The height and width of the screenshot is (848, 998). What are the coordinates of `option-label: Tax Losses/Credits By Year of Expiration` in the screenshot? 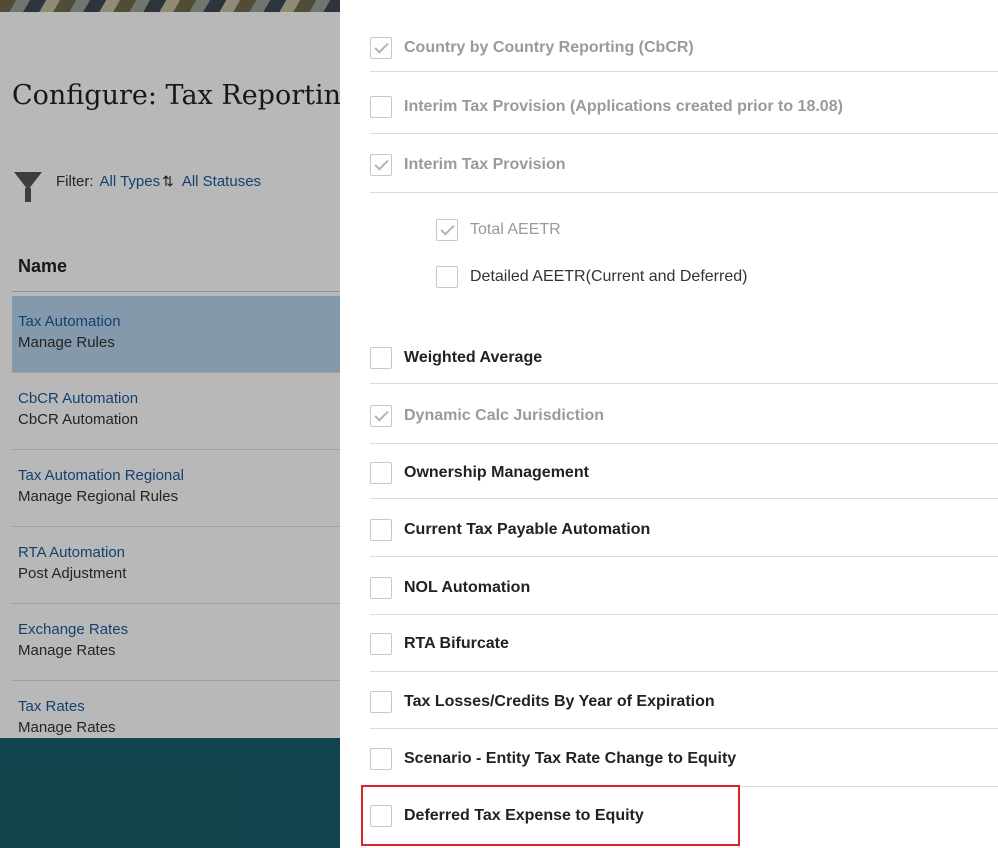 It's located at (559, 701).